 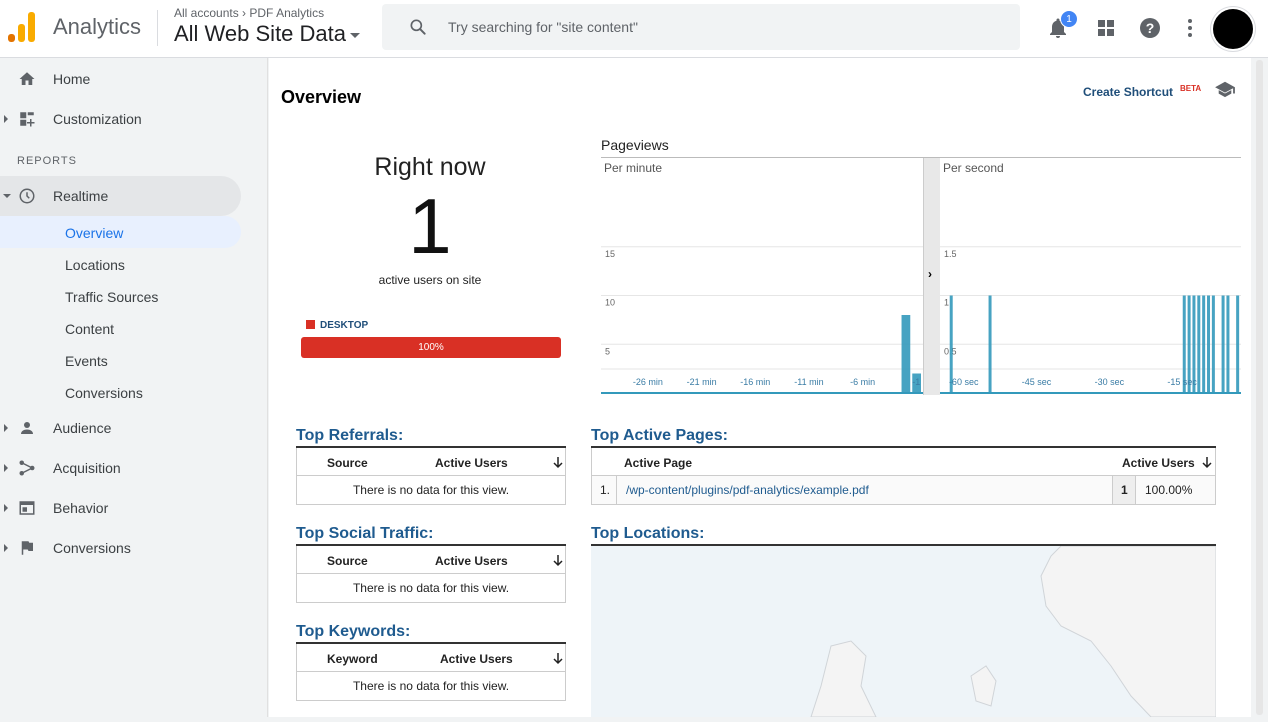 What do you see at coordinates (134, 548) in the screenshot?
I see `sidebar-item-conversions: Conversions` at bounding box center [134, 548].